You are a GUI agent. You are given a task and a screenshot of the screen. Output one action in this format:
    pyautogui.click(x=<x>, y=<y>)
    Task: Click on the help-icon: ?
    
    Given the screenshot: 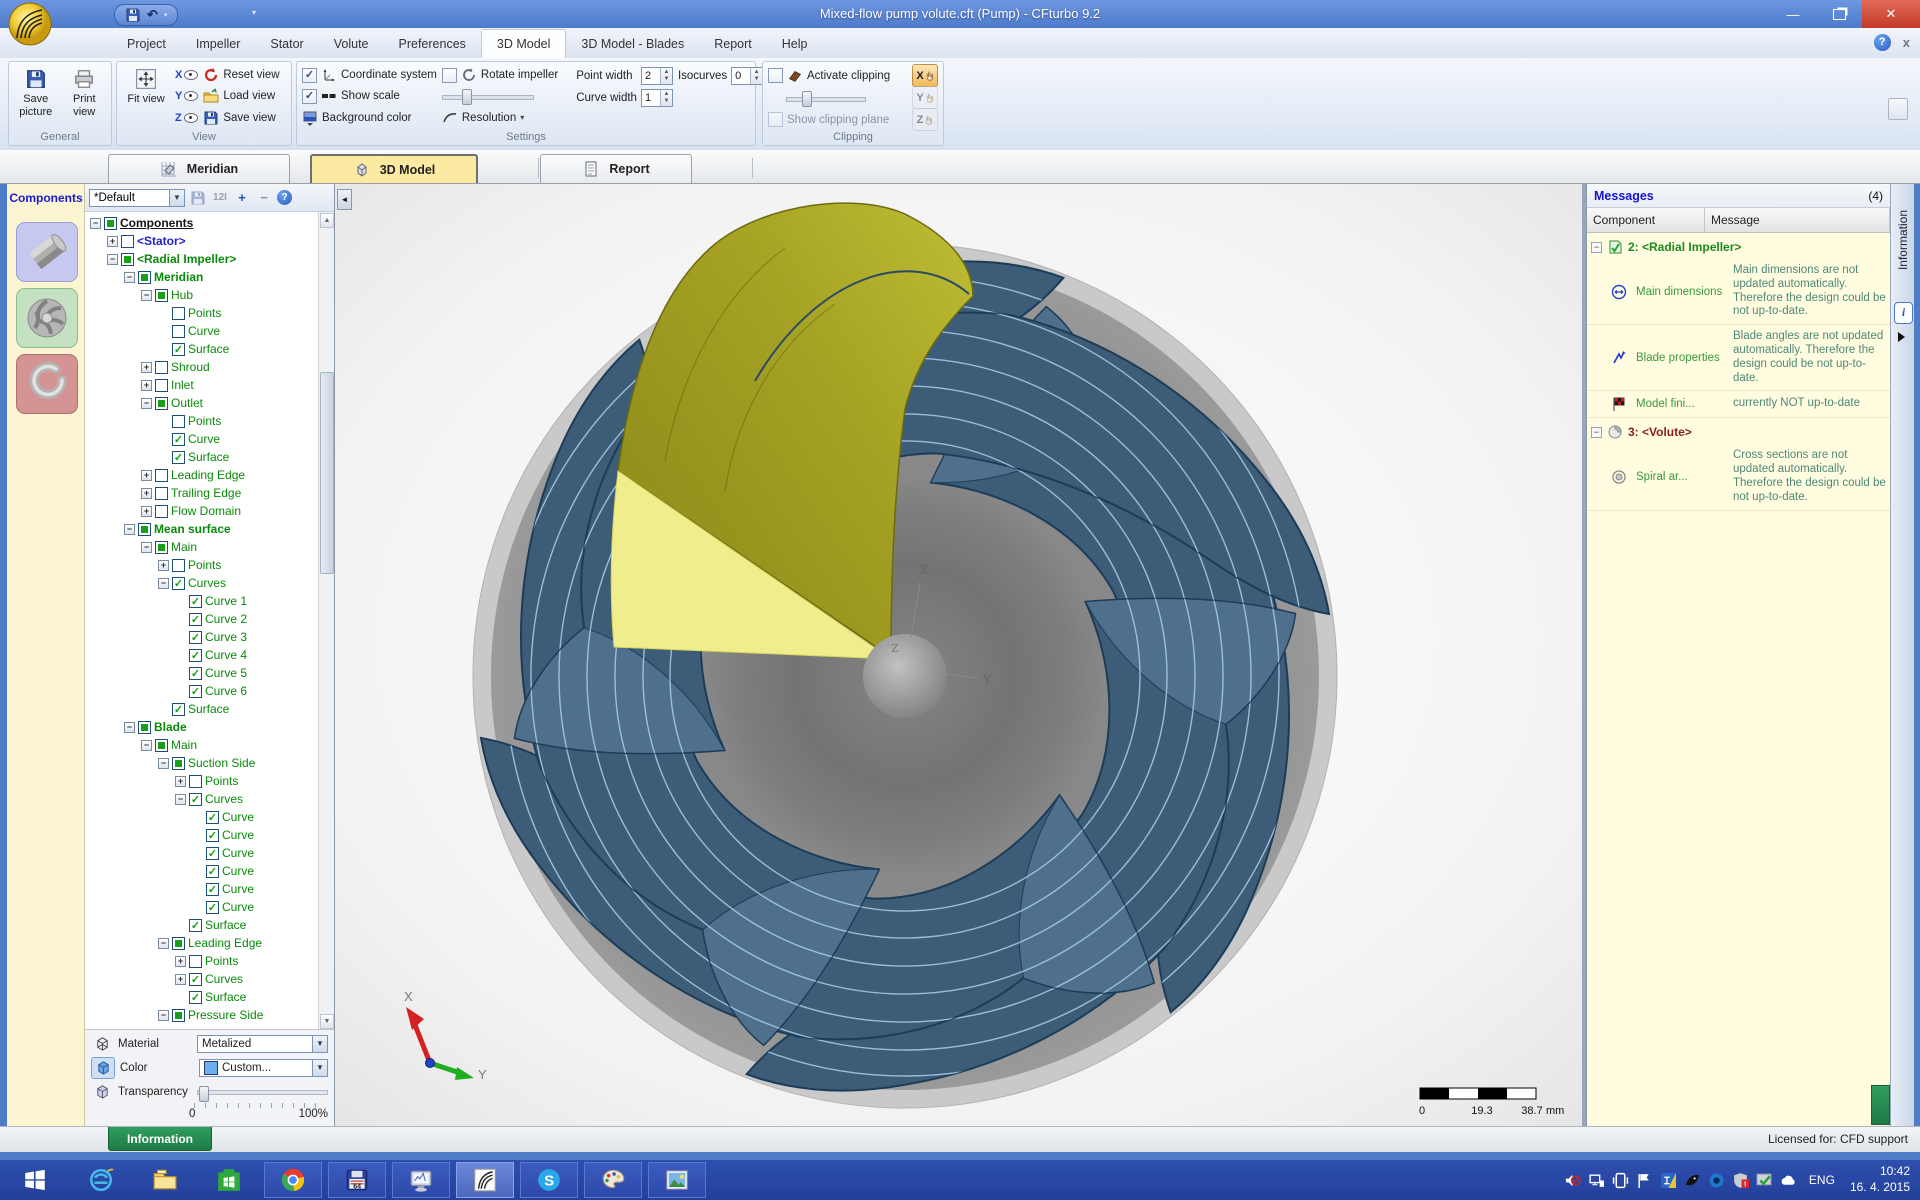 What is the action you would take?
    pyautogui.click(x=1882, y=42)
    